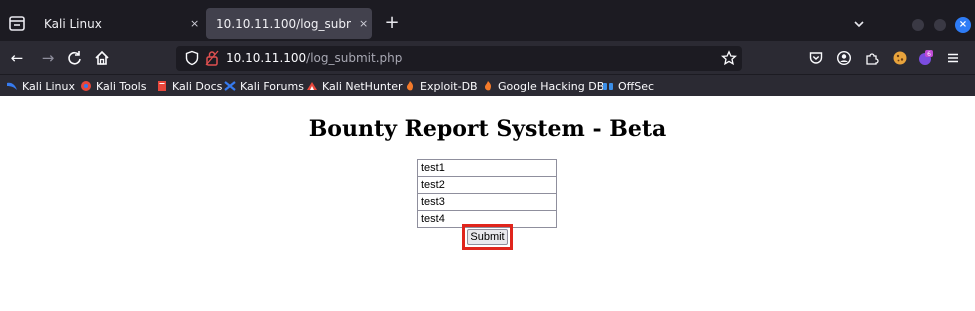  What do you see at coordinates (963, 25) in the screenshot?
I see `close-window-button: ×` at bounding box center [963, 25].